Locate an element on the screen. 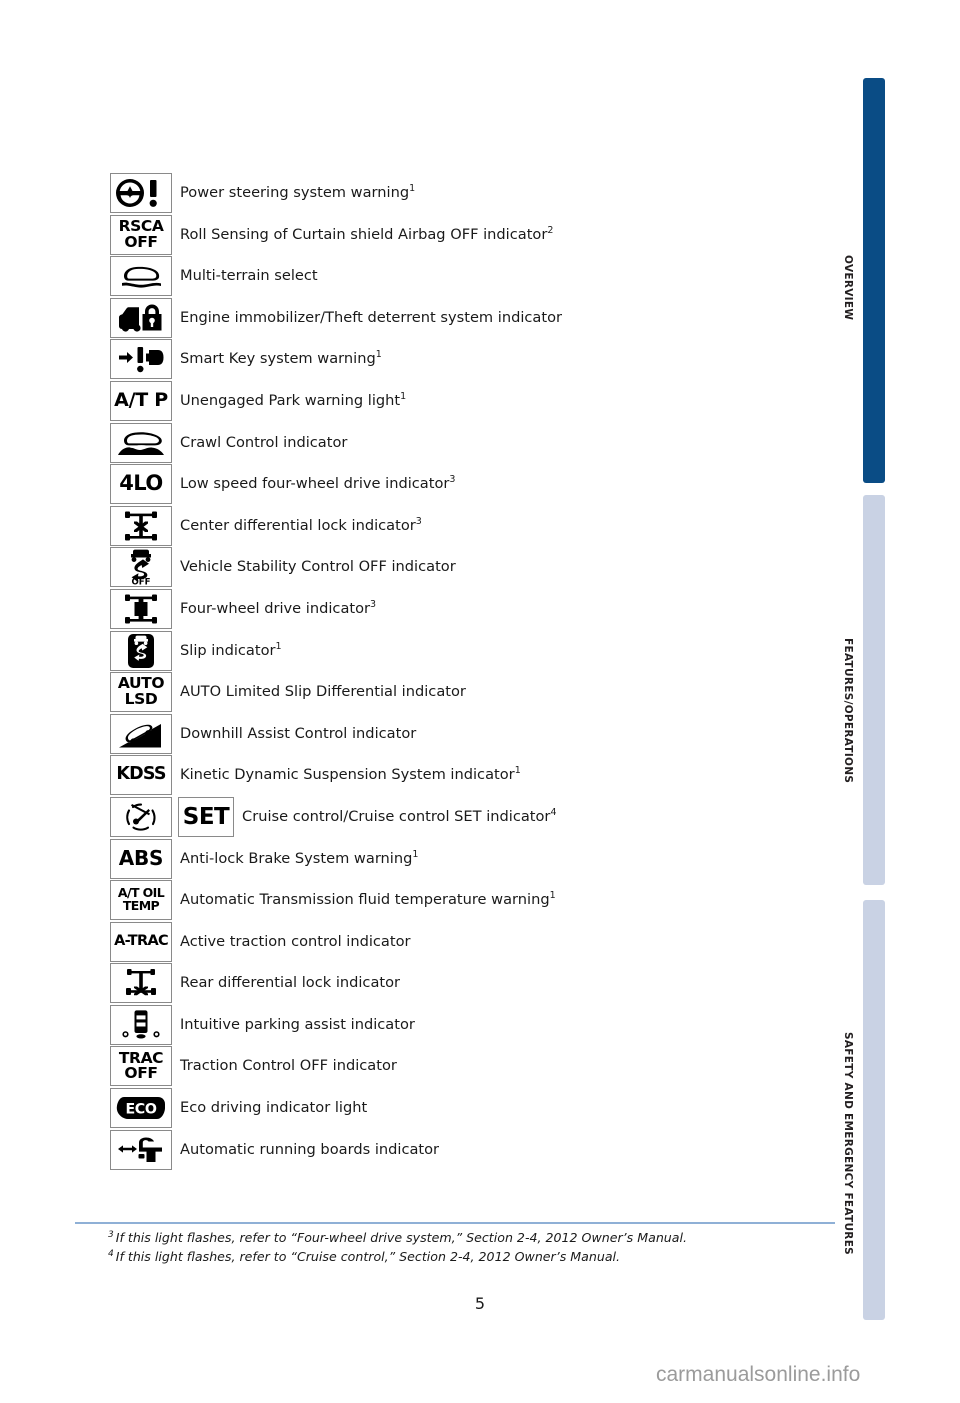 Image resolution: width=960 pixels, height=1403 pixels. at-p-text-icon: A/T P is located at coordinates (141, 400).